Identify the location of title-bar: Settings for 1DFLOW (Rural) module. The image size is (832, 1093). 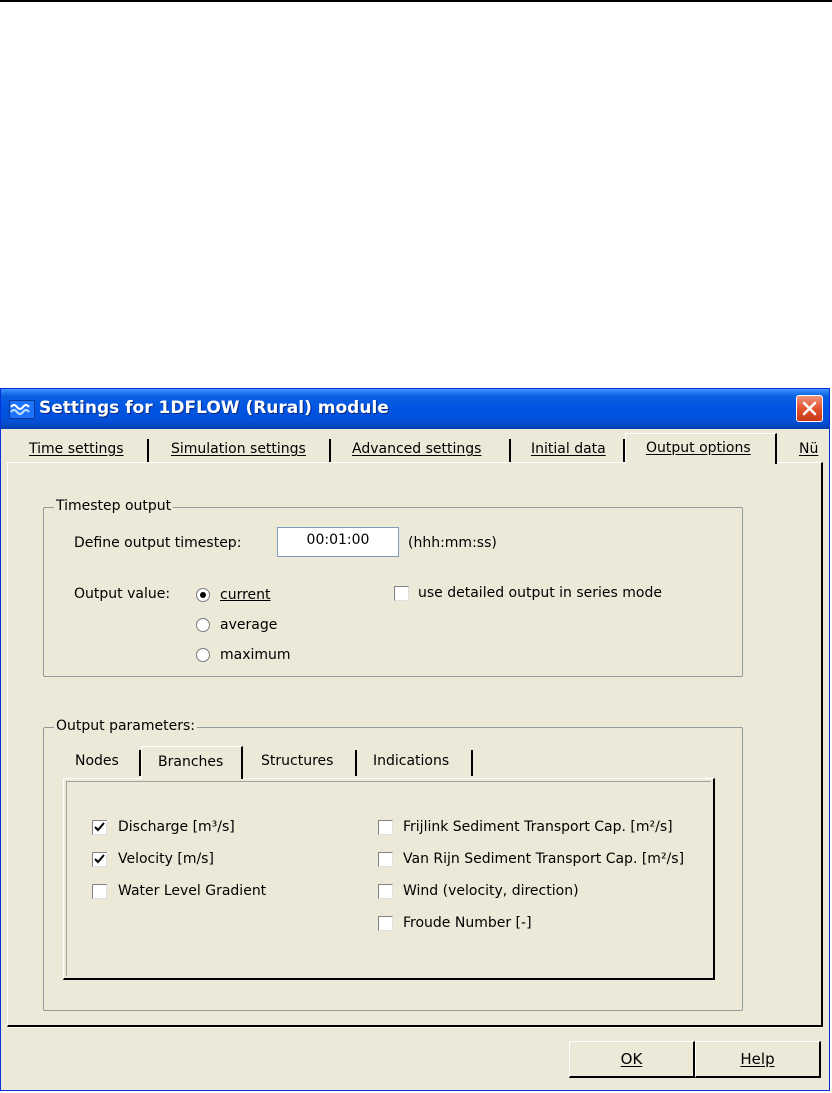
(415, 409).